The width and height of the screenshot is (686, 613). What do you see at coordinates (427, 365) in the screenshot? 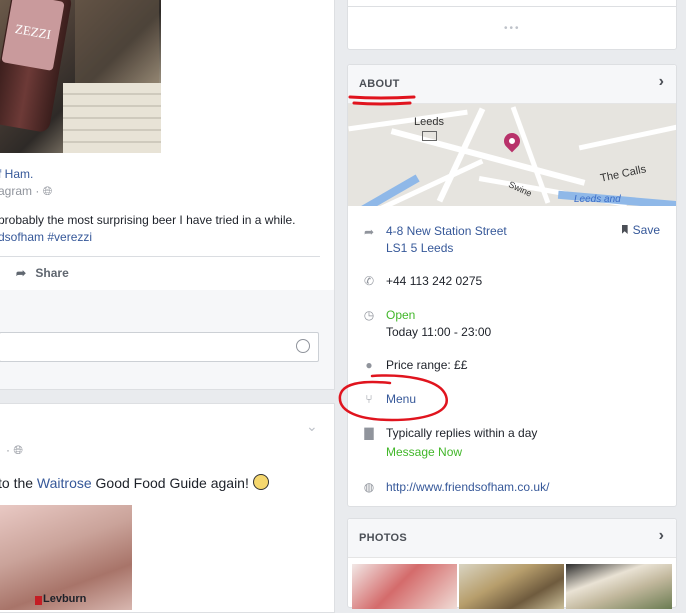
I see `price-range: Price range: ££` at bounding box center [427, 365].